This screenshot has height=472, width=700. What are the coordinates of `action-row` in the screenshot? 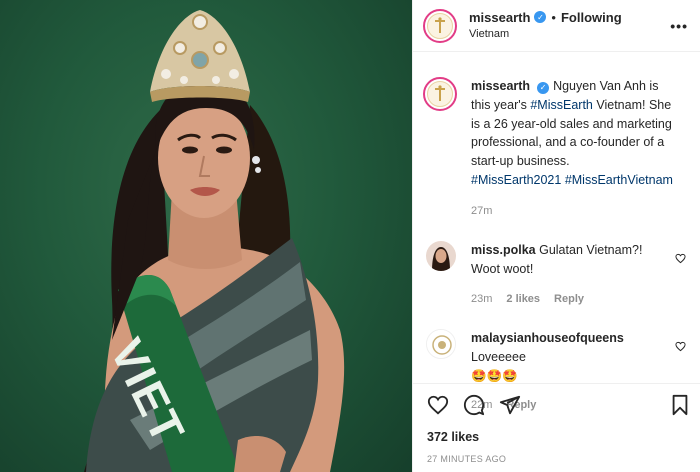 It's located at (558, 405).